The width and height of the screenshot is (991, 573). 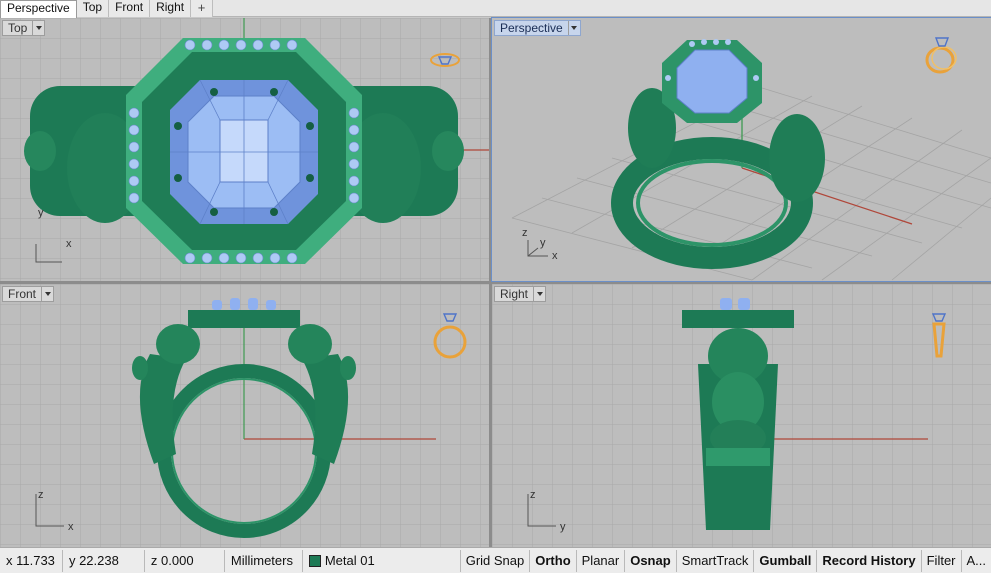 What do you see at coordinates (553, 560) in the screenshot?
I see `ortho-toggle: Ortho` at bounding box center [553, 560].